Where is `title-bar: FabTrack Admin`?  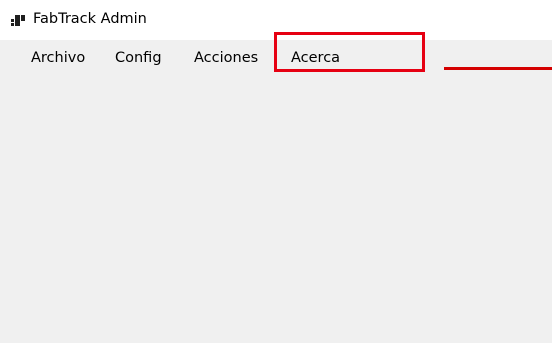 title-bar: FabTrack Admin is located at coordinates (276, 20).